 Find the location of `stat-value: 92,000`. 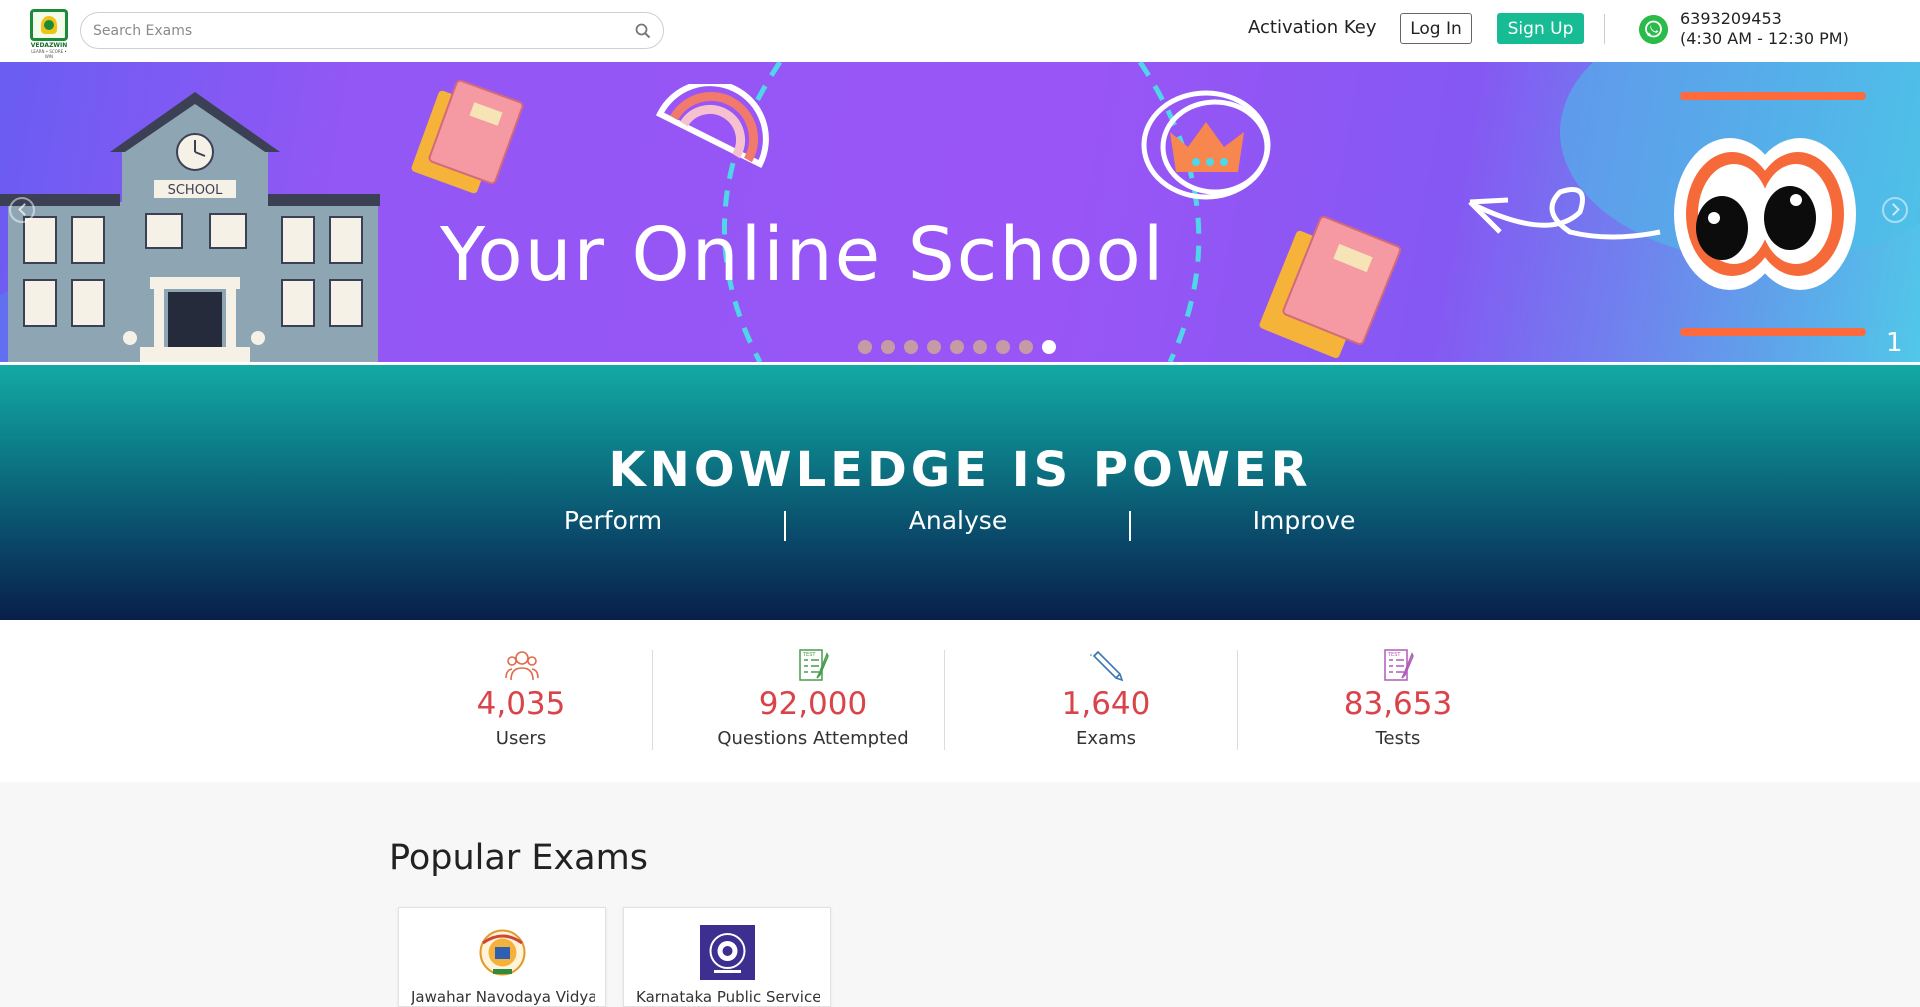

stat-value: 92,000 is located at coordinates (813, 704).